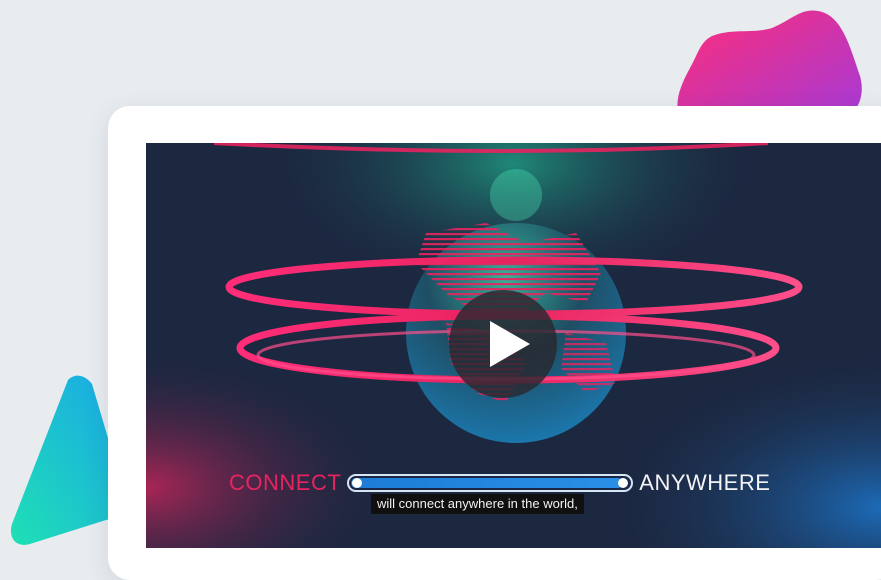 The height and width of the screenshot is (580, 881). What do you see at coordinates (705, 482) in the screenshot?
I see `tagline-right-word: ANYWHERE` at bounding box center [705, 482].